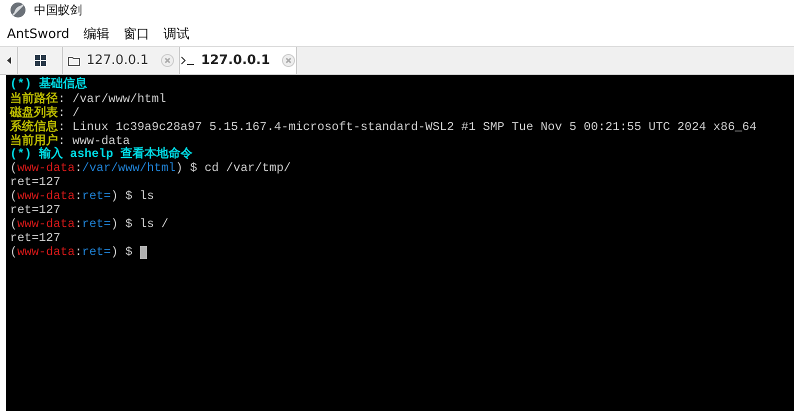  What do you see at coordinates (143, 252) in the screenshot?
I see `text-cursor` at bounding box center [143, 252].